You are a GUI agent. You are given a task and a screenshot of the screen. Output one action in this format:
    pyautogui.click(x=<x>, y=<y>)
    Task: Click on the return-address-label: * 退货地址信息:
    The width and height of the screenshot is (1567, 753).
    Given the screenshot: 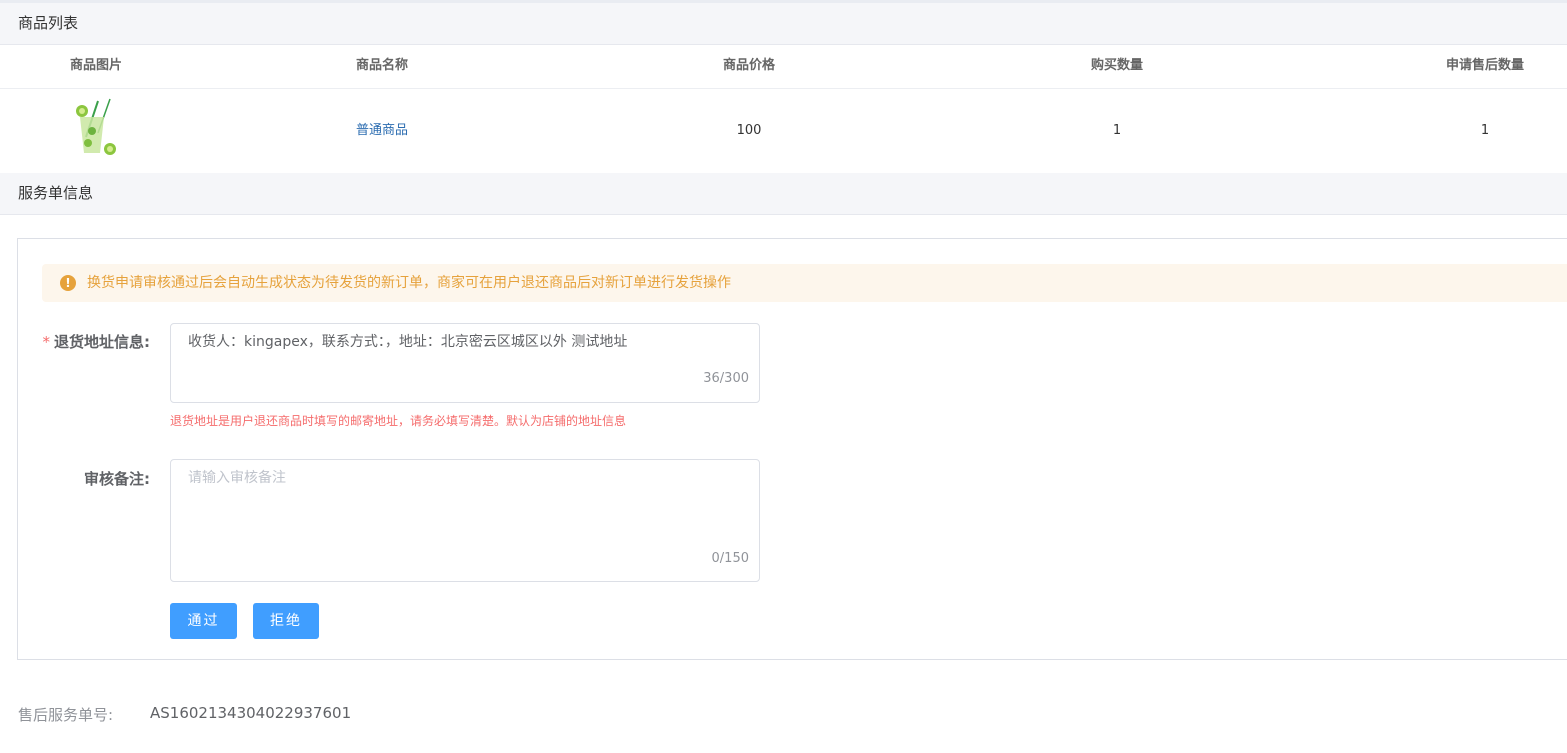 What is the action you would take?
    pyautogui.click(x=93, y=341)
    